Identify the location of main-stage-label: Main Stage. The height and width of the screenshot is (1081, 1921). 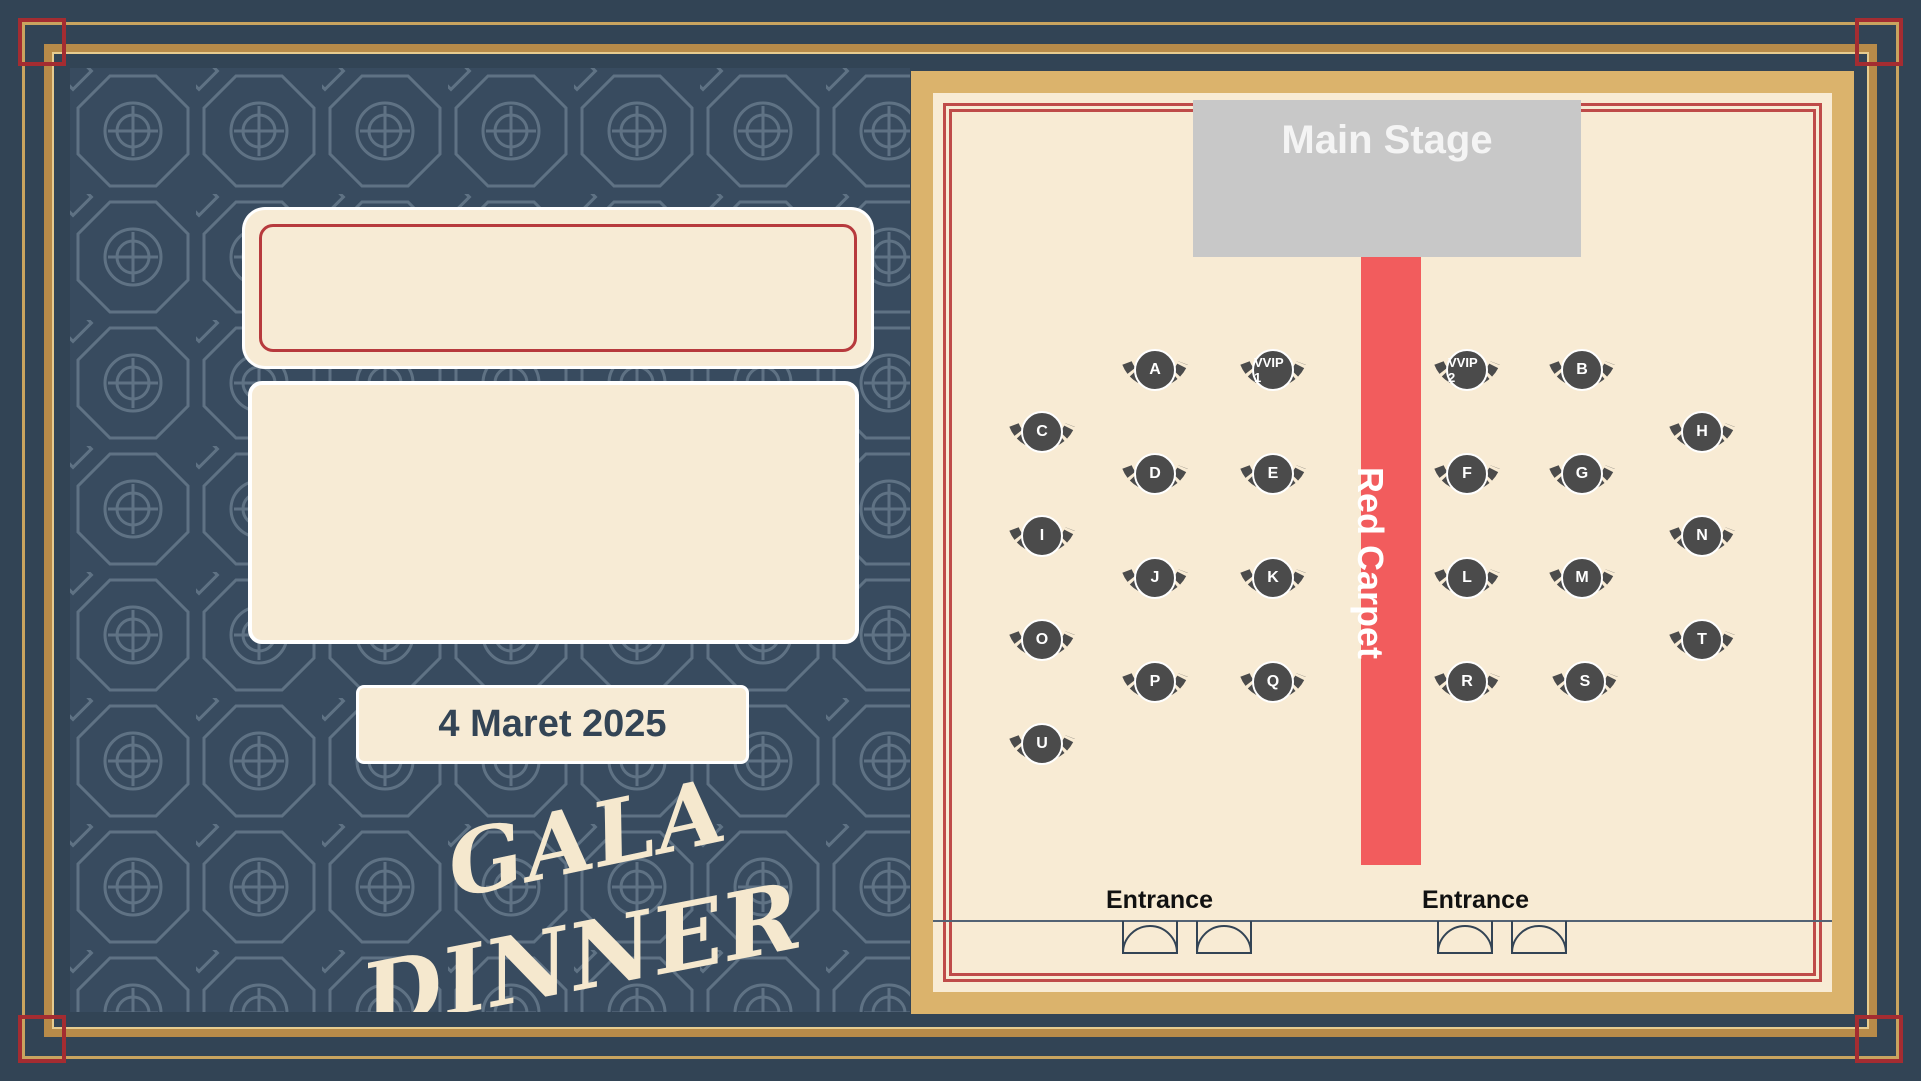
(1387, 140).